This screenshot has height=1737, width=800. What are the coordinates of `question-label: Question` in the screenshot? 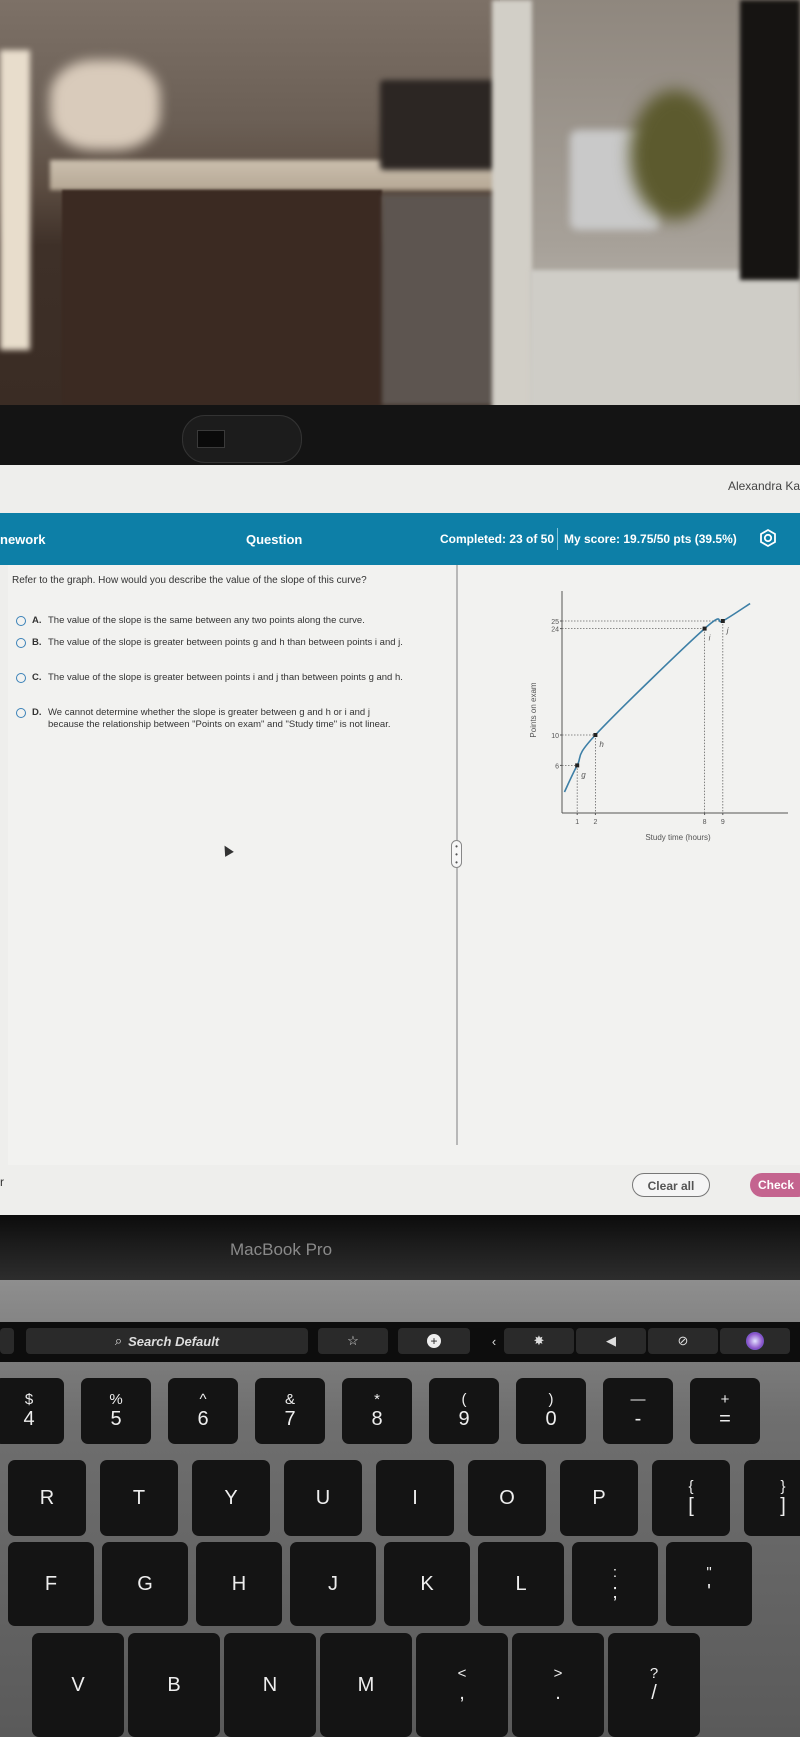 It's located at (274, 539).